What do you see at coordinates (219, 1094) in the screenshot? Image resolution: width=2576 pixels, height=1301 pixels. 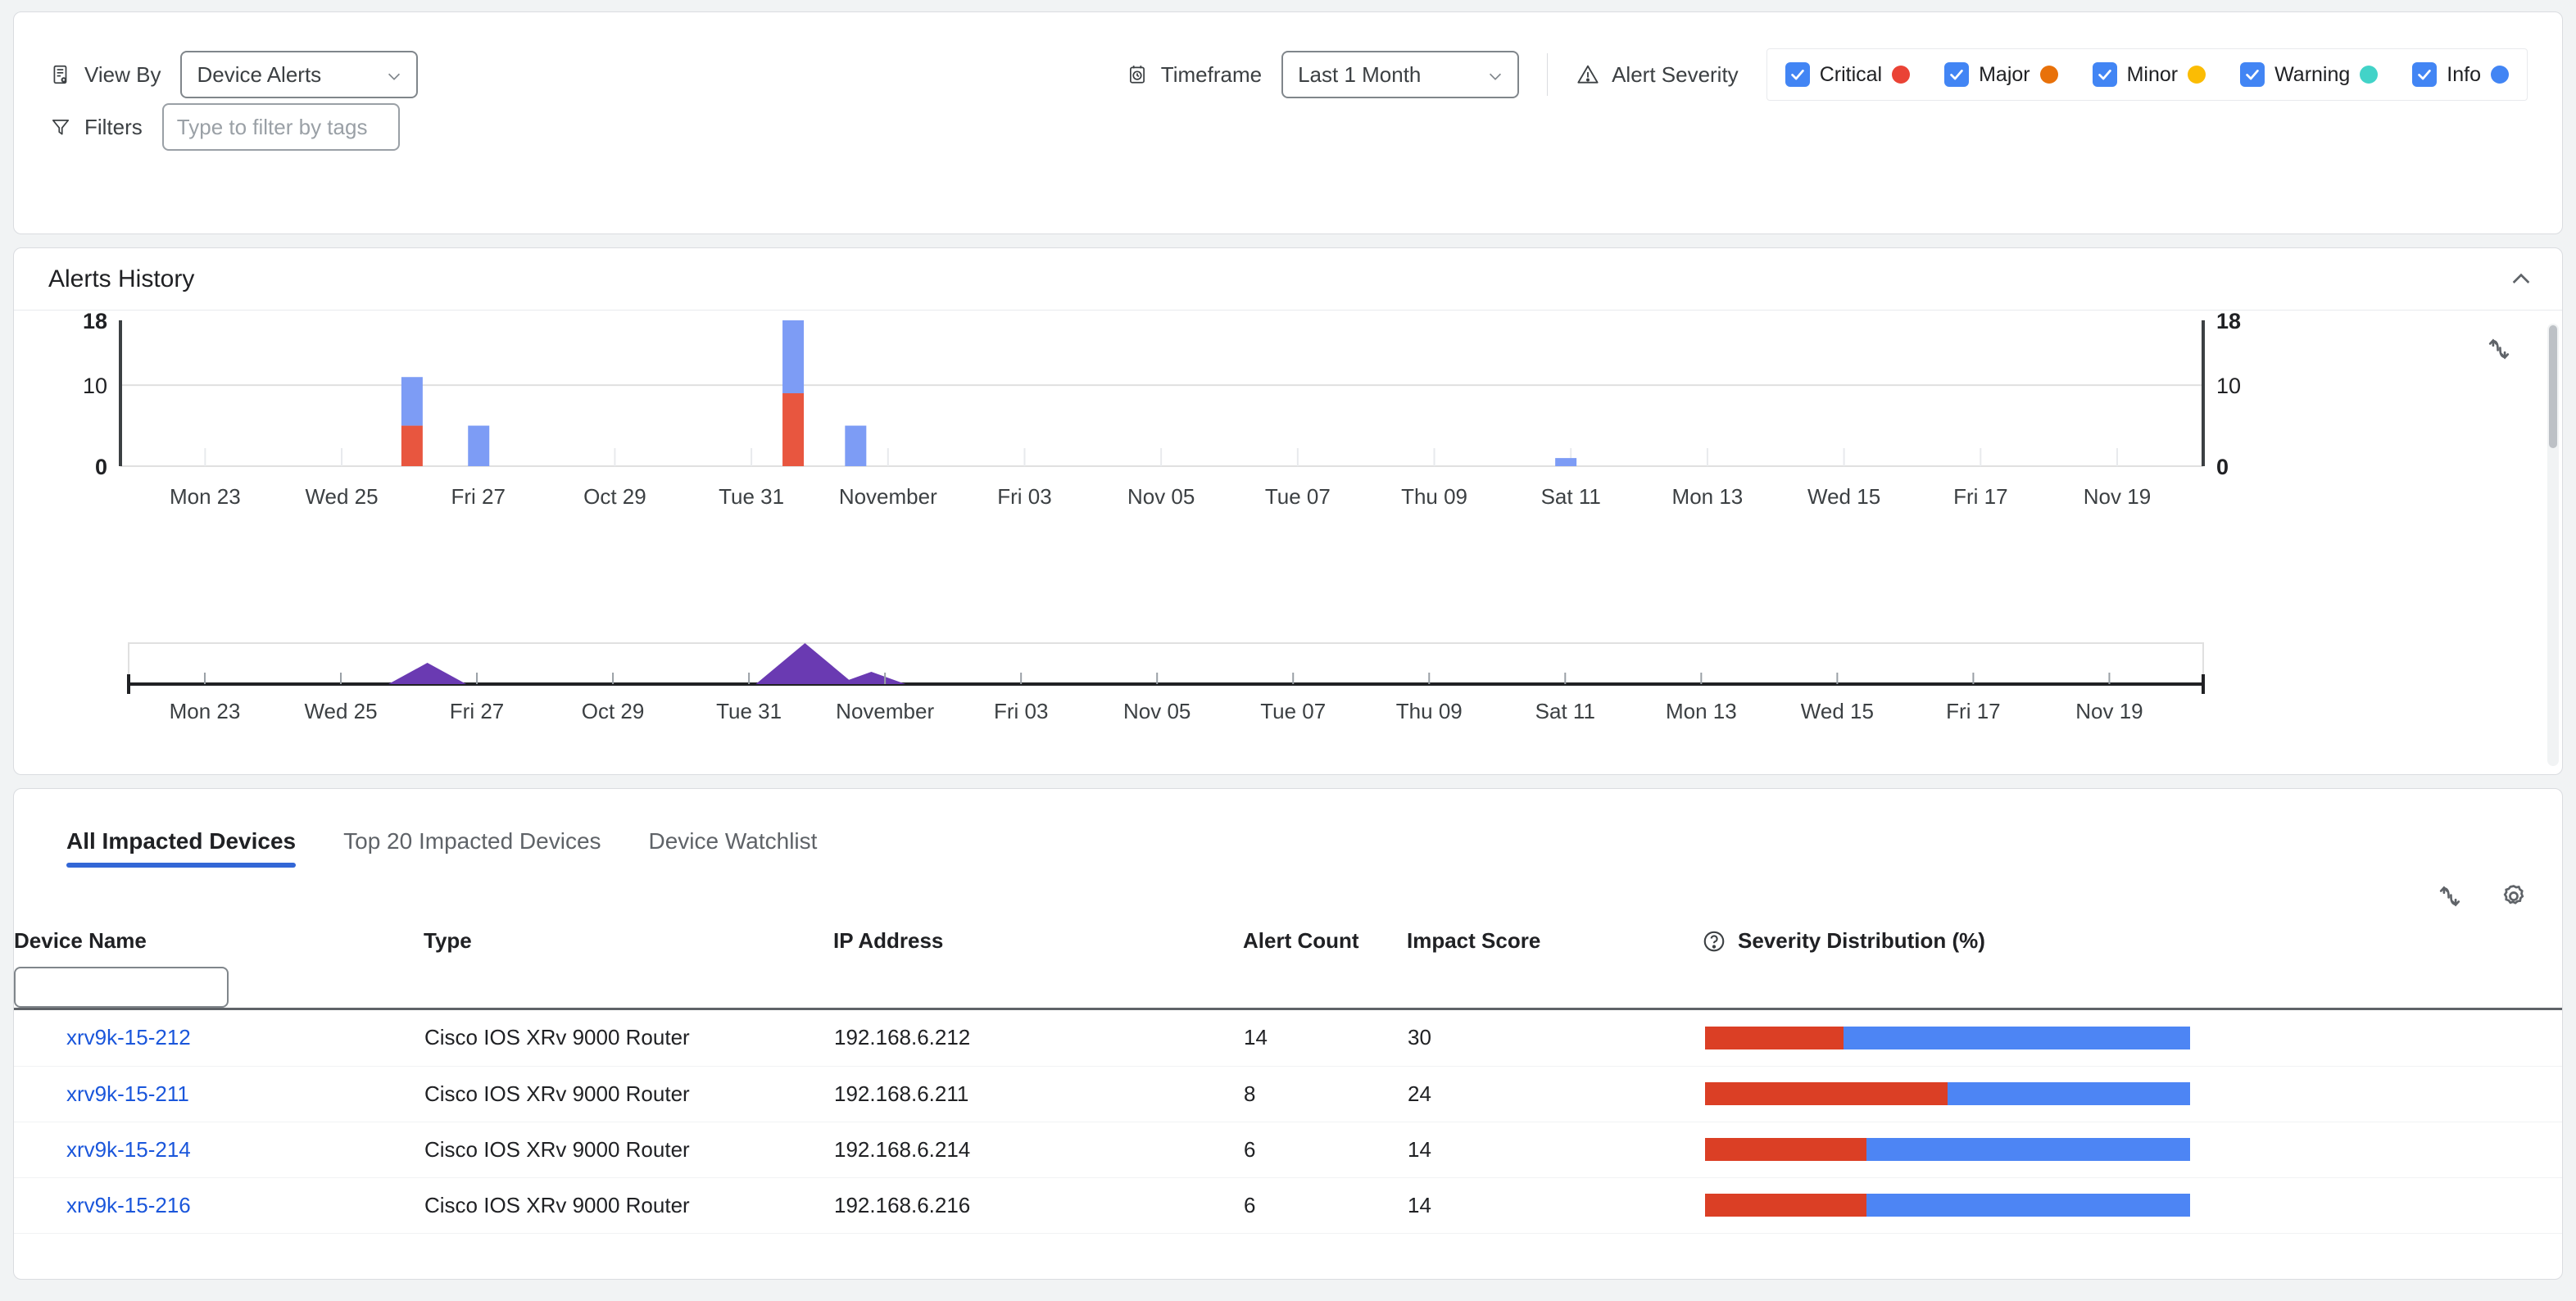 I see `cell-device-name: xrv9k-15-211` at bounding box center [219, 1094].